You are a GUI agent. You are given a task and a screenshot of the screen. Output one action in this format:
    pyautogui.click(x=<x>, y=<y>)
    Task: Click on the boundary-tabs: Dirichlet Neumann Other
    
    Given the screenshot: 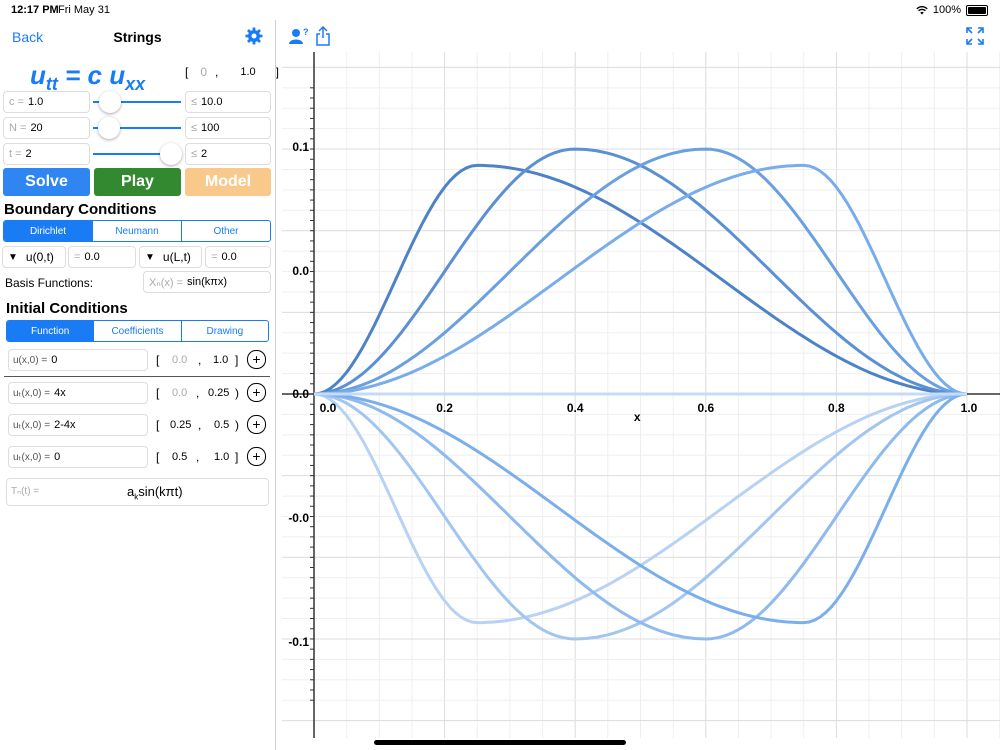 What is the action you would take?
    pyautogui.click(x=137, y=231)
    